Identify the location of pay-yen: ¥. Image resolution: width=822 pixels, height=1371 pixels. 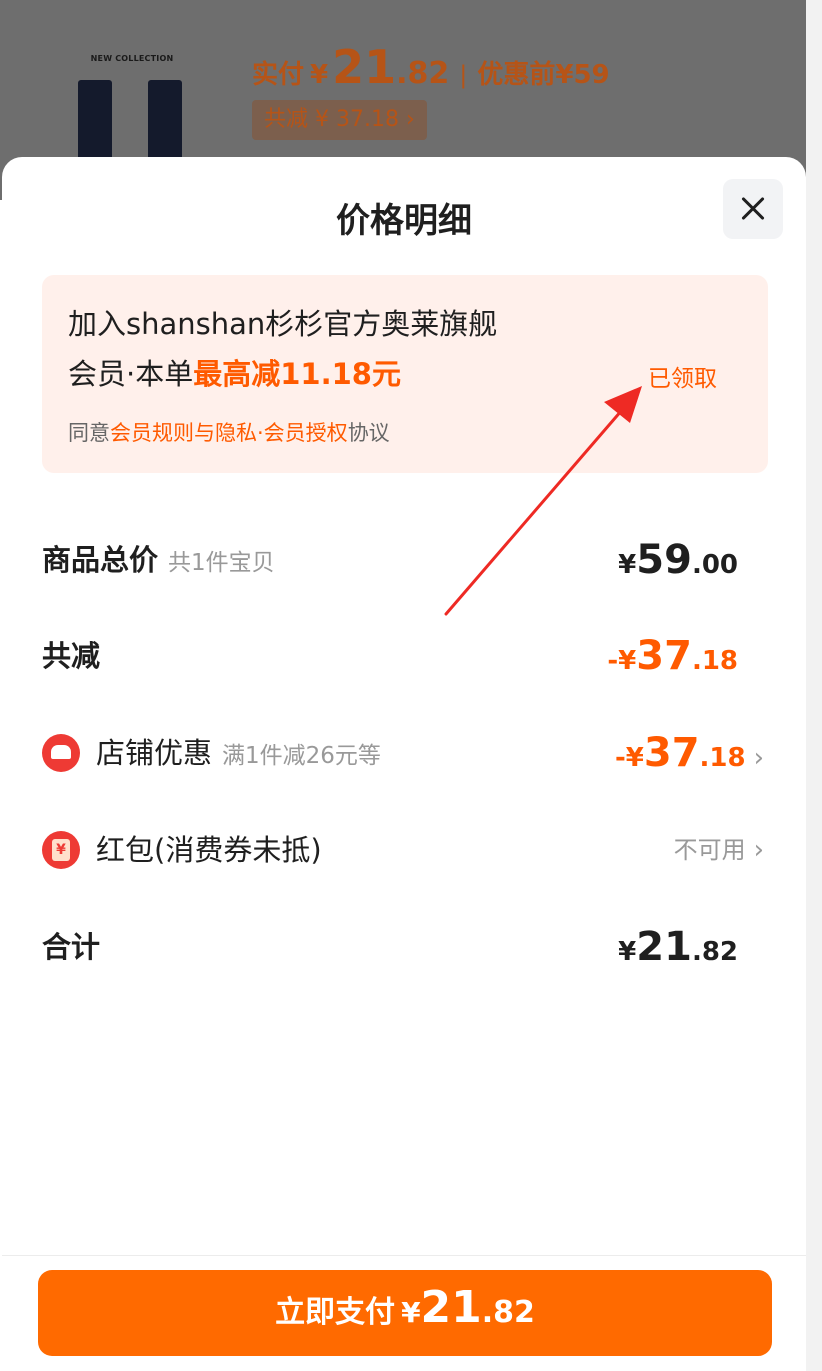
(411, 1312).